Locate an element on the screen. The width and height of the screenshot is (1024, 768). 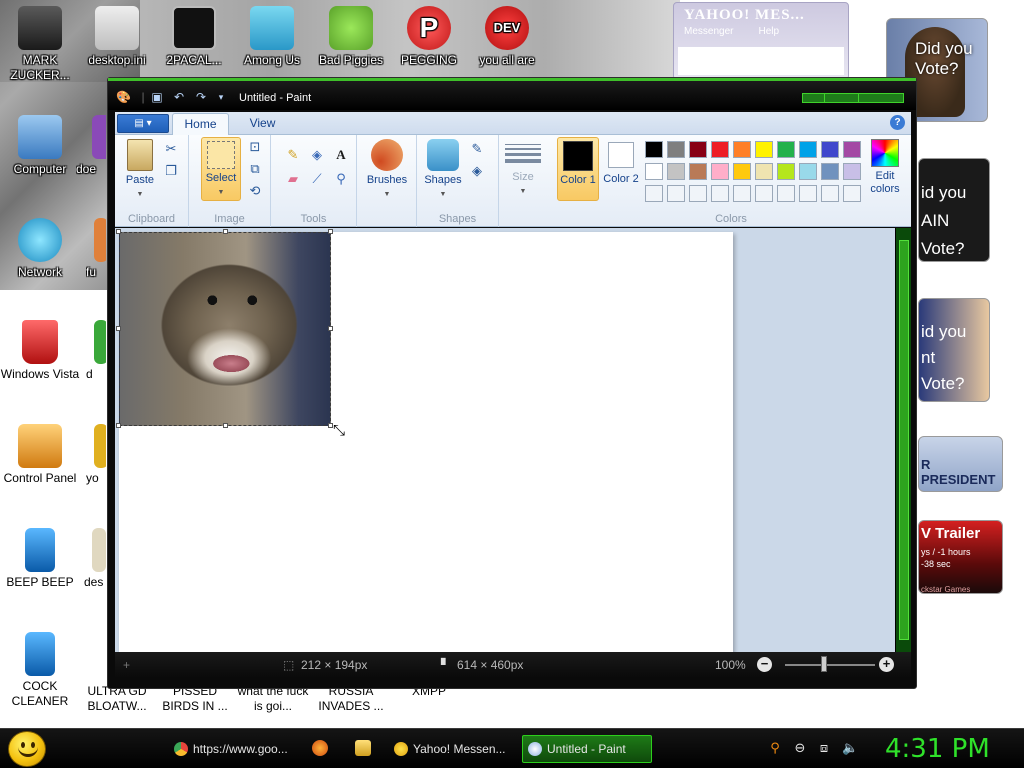
zoom-out-button: − is located at coordinates (764, 664).